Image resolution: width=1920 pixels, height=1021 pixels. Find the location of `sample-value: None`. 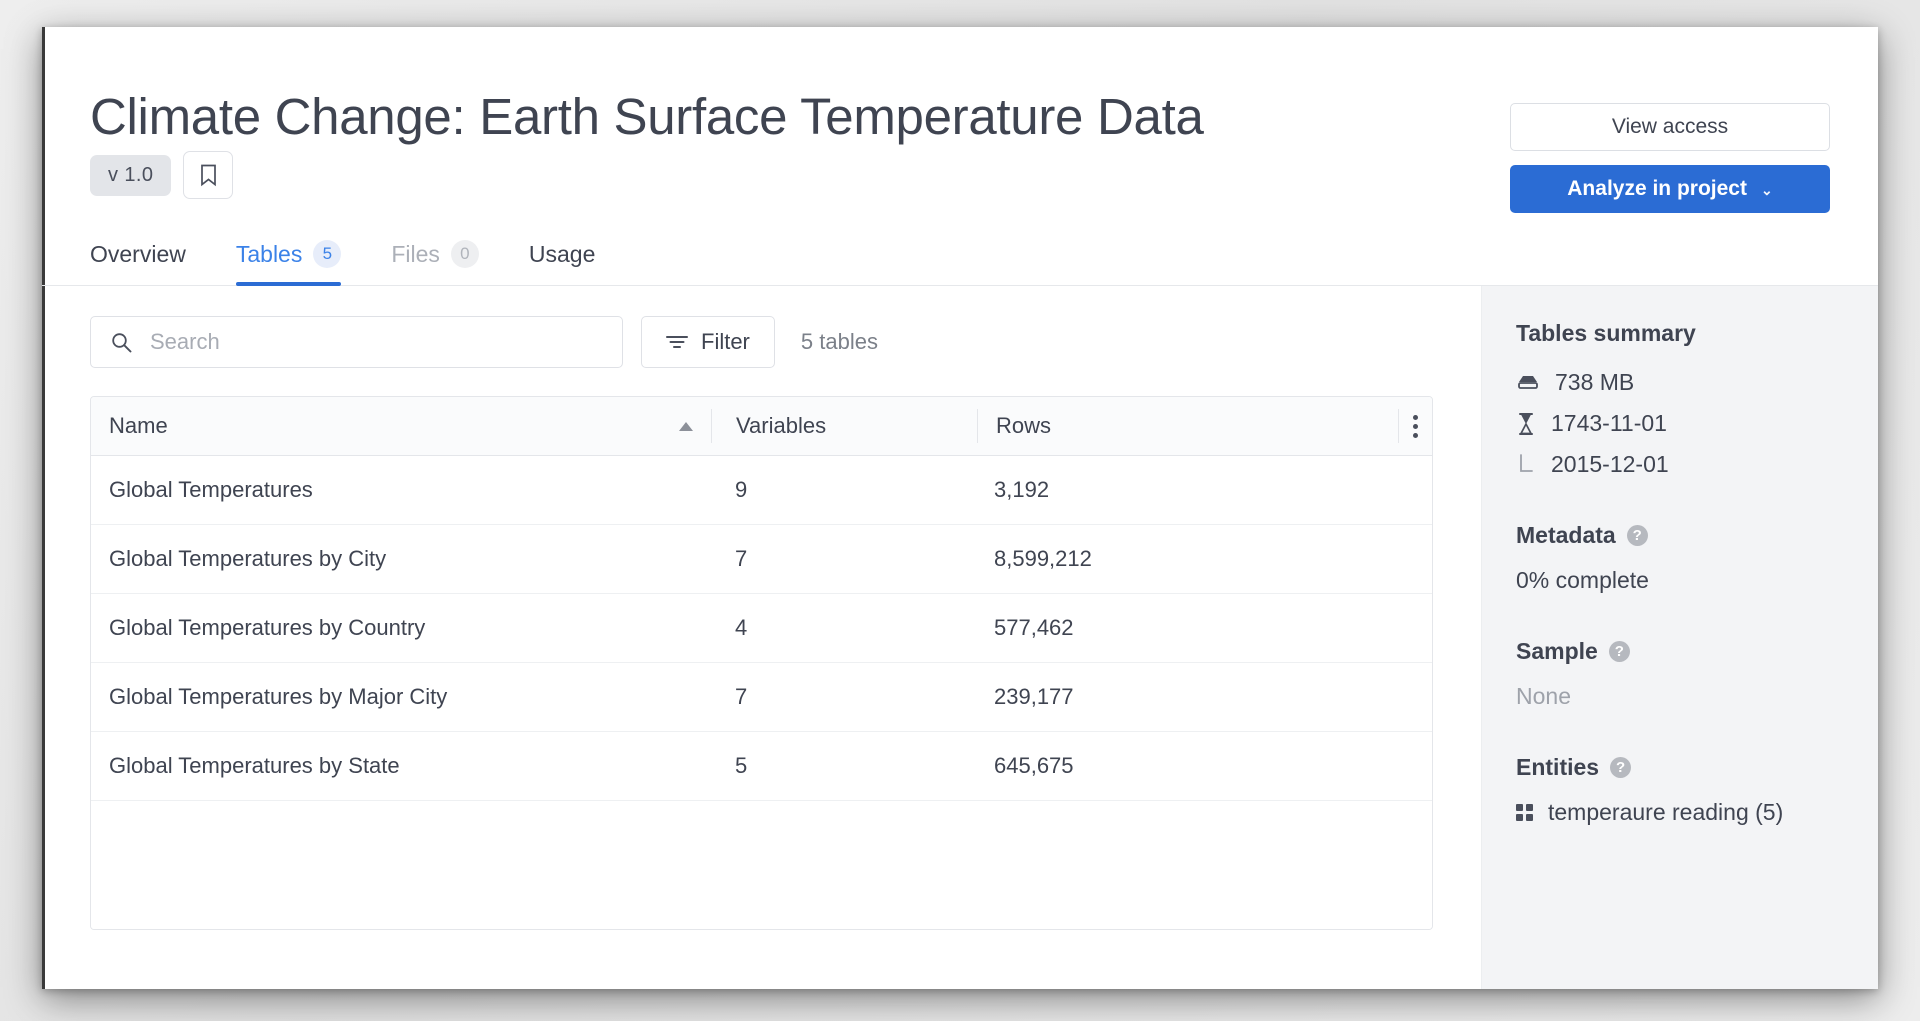

sample-value: None is located at coordinates (1543, 696).